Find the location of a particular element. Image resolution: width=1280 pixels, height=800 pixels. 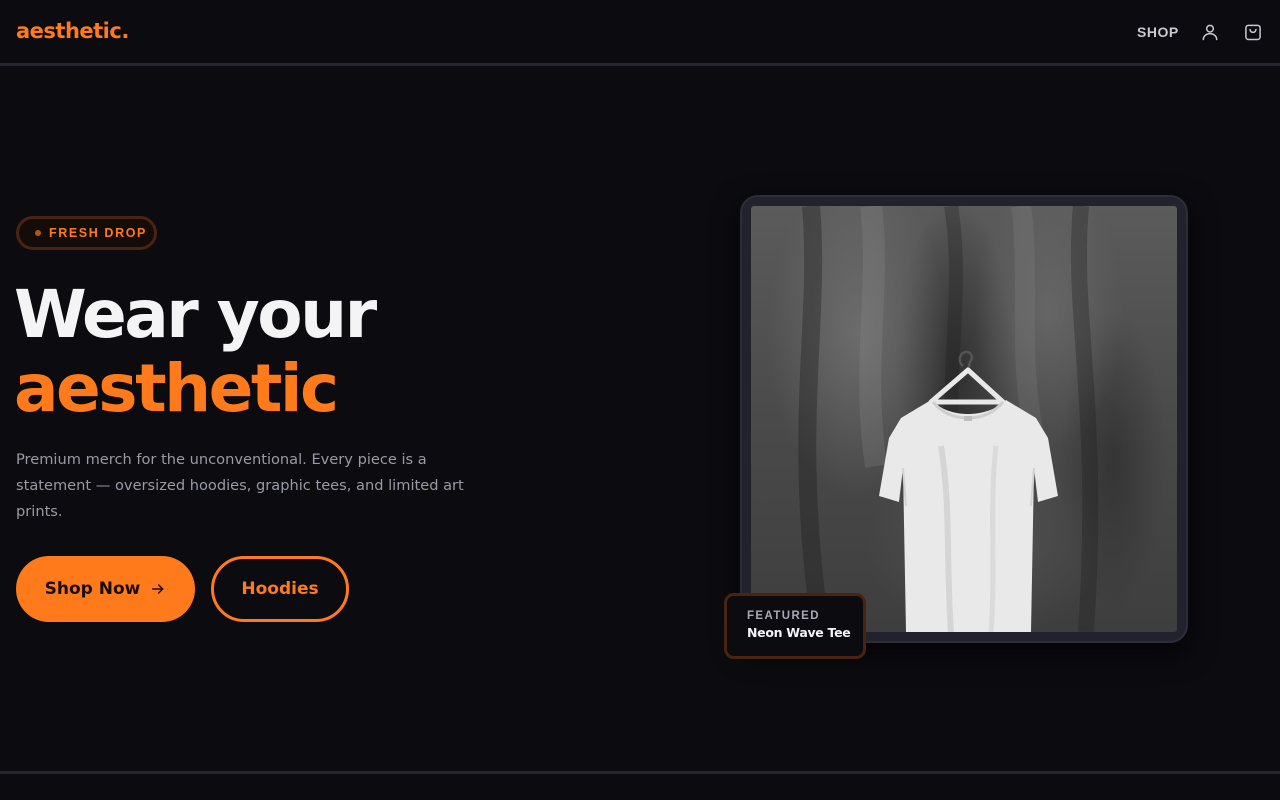

featured-product-name: Neon Wave Tee is located at coordinates (799, 632).